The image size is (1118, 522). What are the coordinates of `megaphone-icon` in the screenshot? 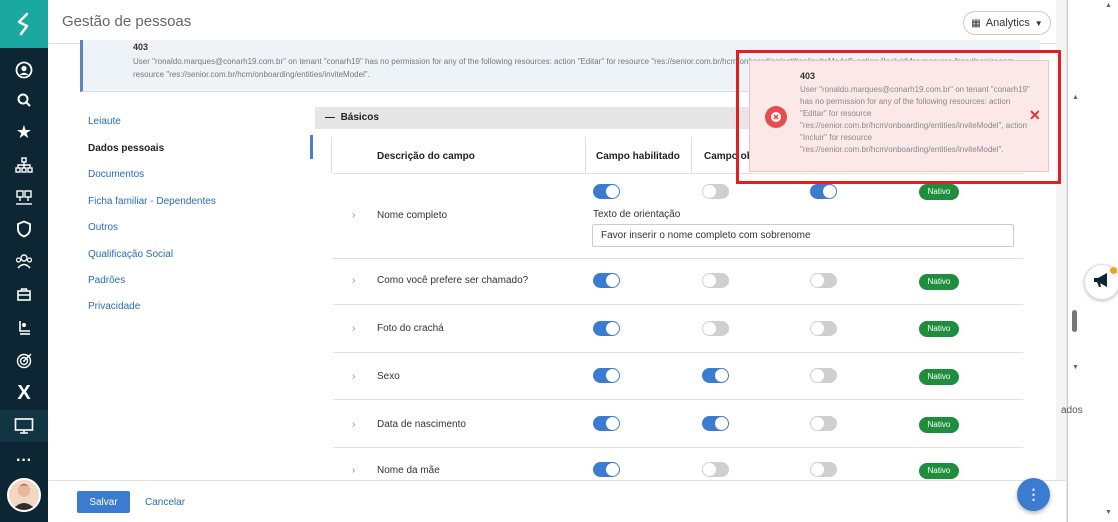 It's located at (1102, 282).